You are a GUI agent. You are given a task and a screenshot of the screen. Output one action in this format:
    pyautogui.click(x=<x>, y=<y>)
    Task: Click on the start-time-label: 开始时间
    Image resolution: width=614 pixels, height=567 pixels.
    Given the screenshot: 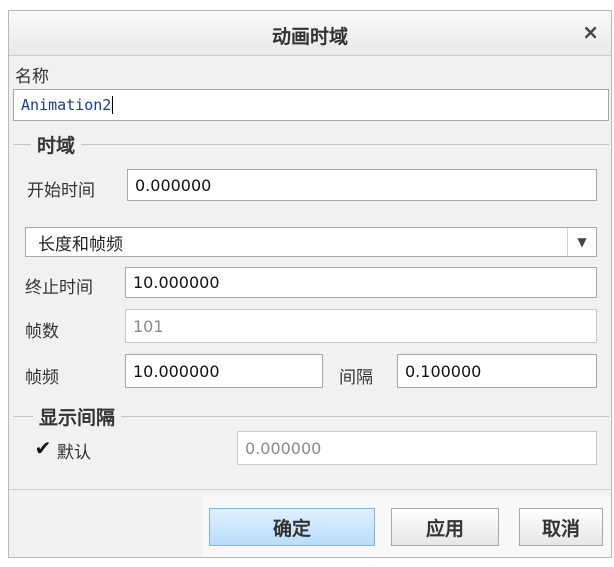 What is the action you would take?
    pyautogui.click(x=61, y=191)
    